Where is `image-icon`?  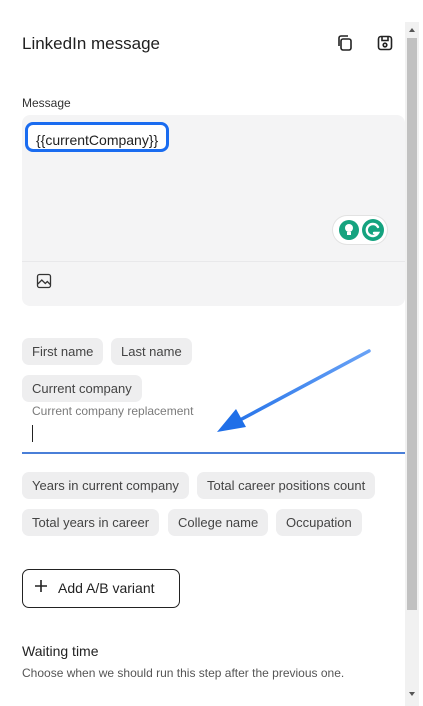 image-icon is located at coordinates (44, 281).